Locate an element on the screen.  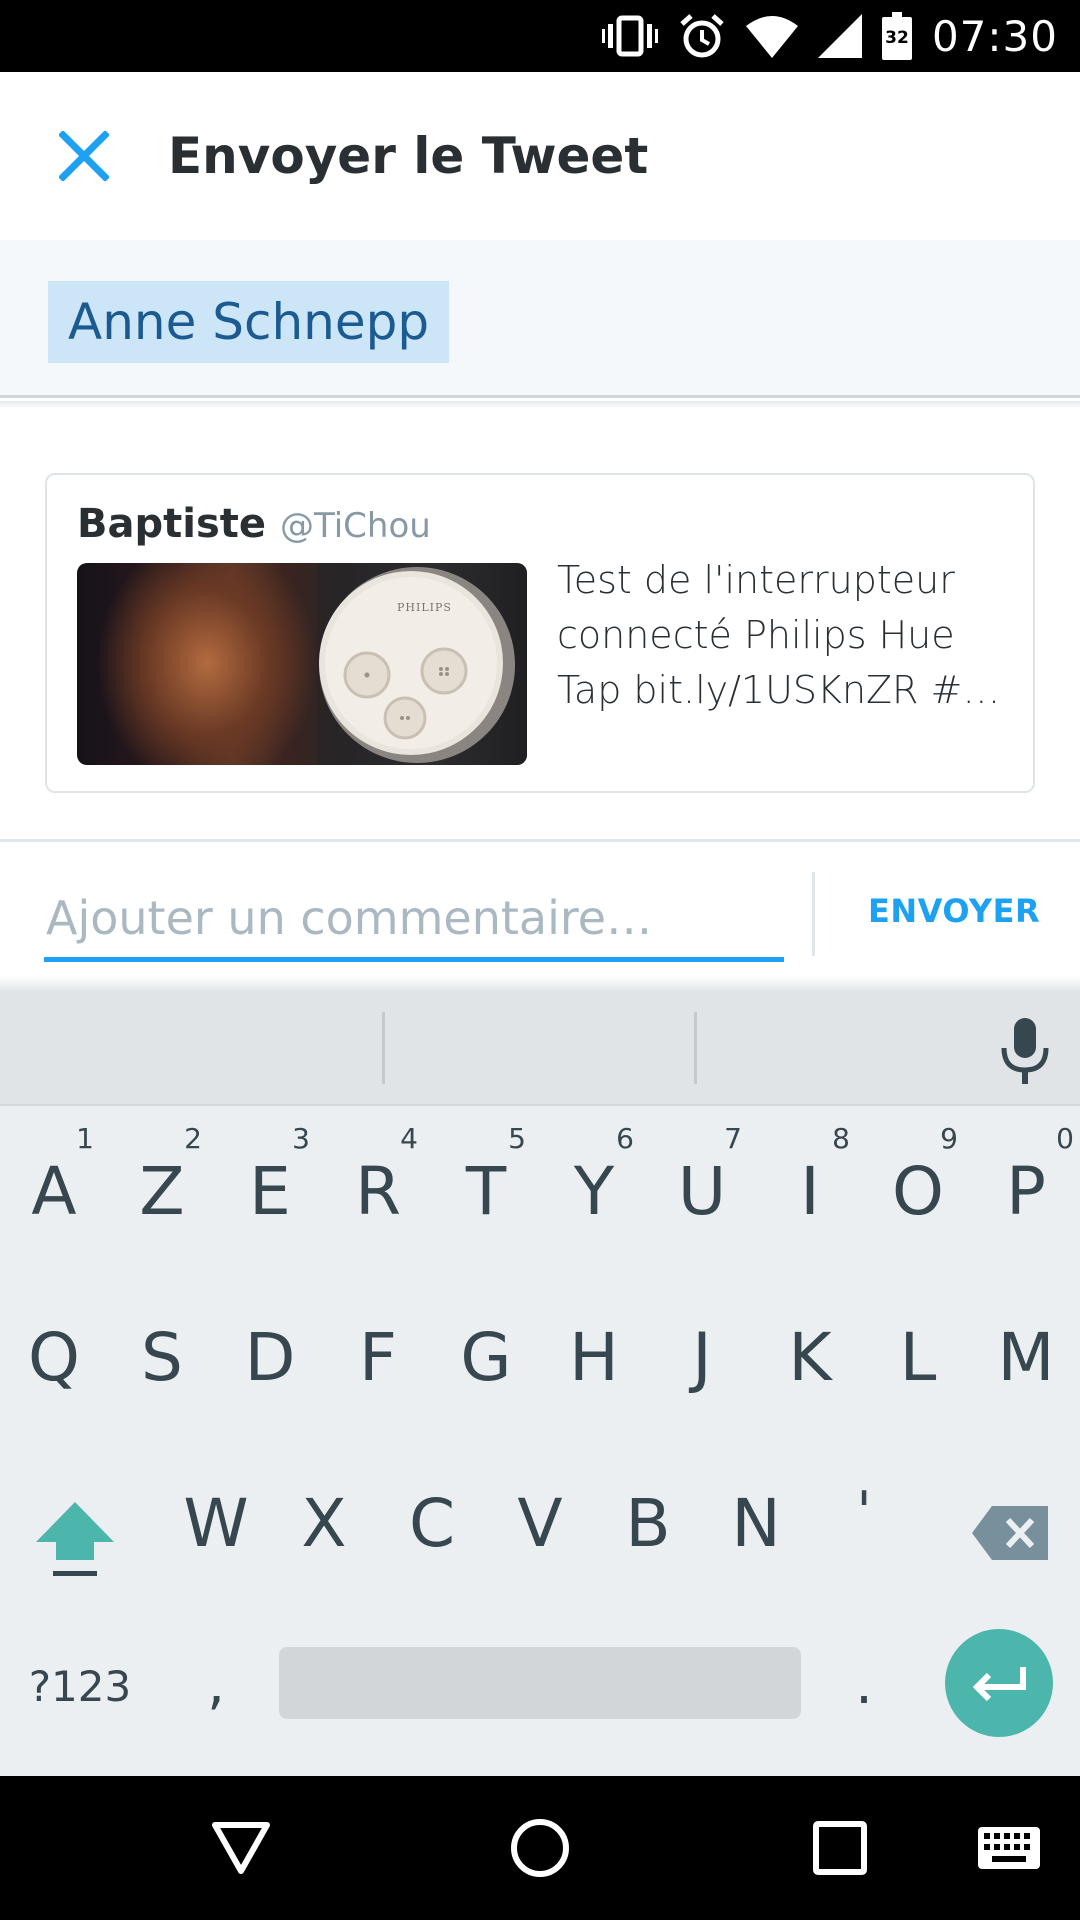
key-u: U7 is located at coordinates (702, 1183).